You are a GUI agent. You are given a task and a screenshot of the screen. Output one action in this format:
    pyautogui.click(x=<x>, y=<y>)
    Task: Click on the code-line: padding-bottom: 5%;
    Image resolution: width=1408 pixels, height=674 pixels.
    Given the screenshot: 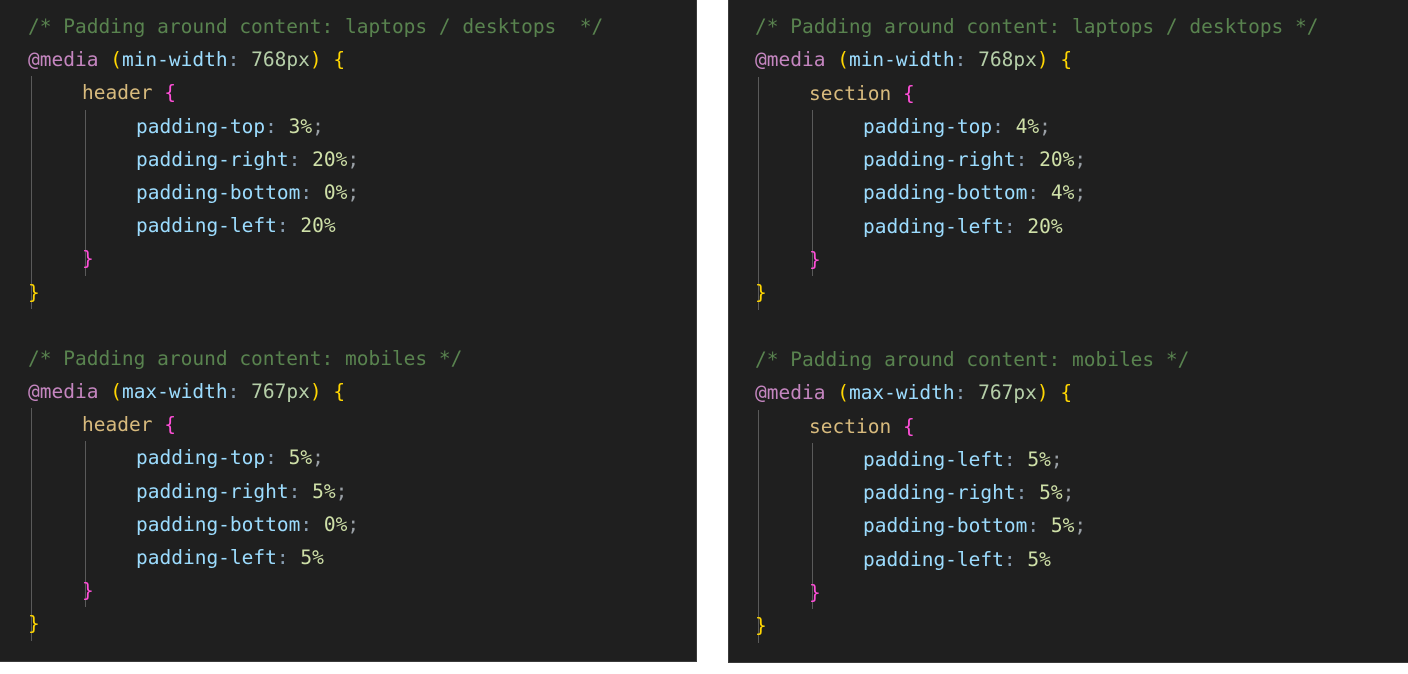 What is the action you would take?
    pyautogui.click(x=1068, y=526)
    